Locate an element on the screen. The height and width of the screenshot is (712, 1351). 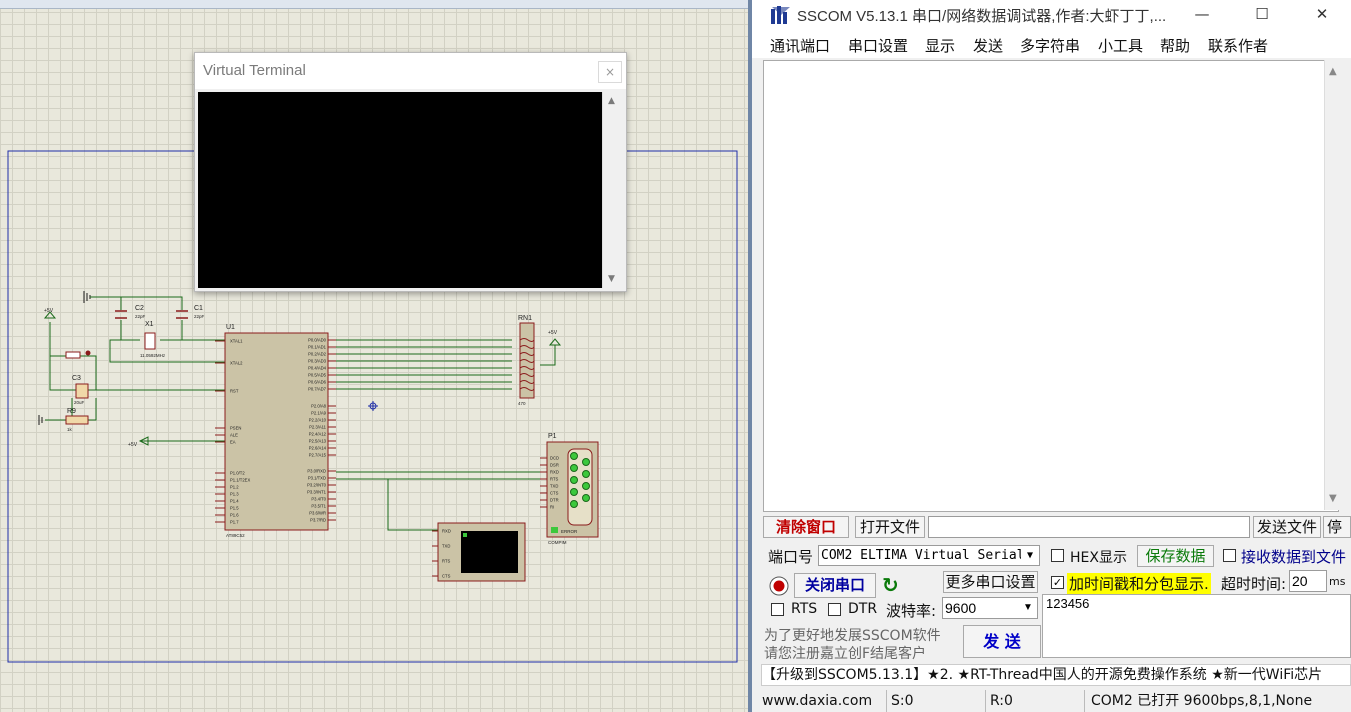
timeout-input: 20 is located at coordinates (1308, 581).